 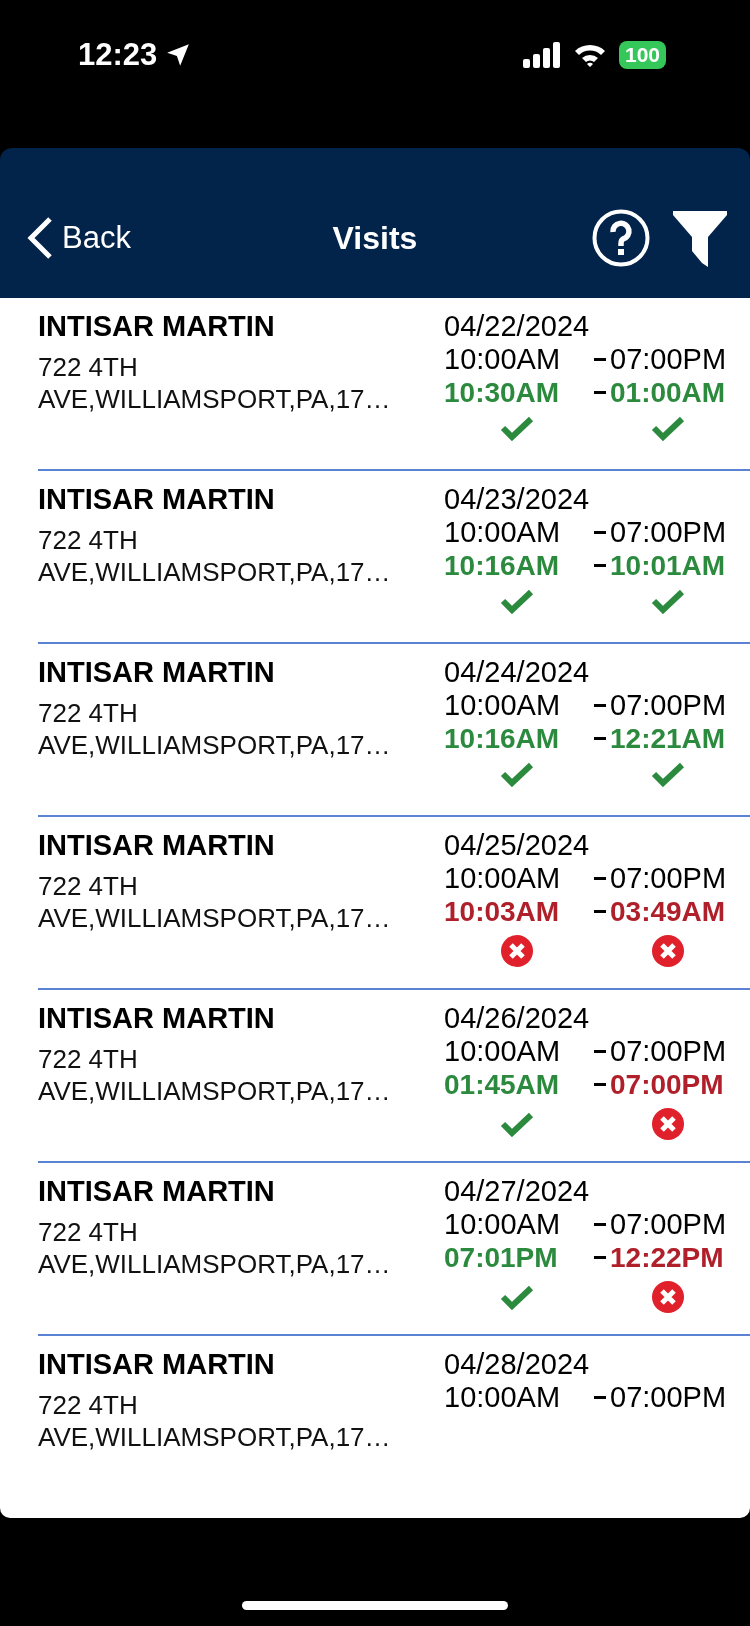 What do you see at coordinates (668, 565) in the screenshot?
I see `actual-time: 10:01AM` at bounding box center [668, 565].